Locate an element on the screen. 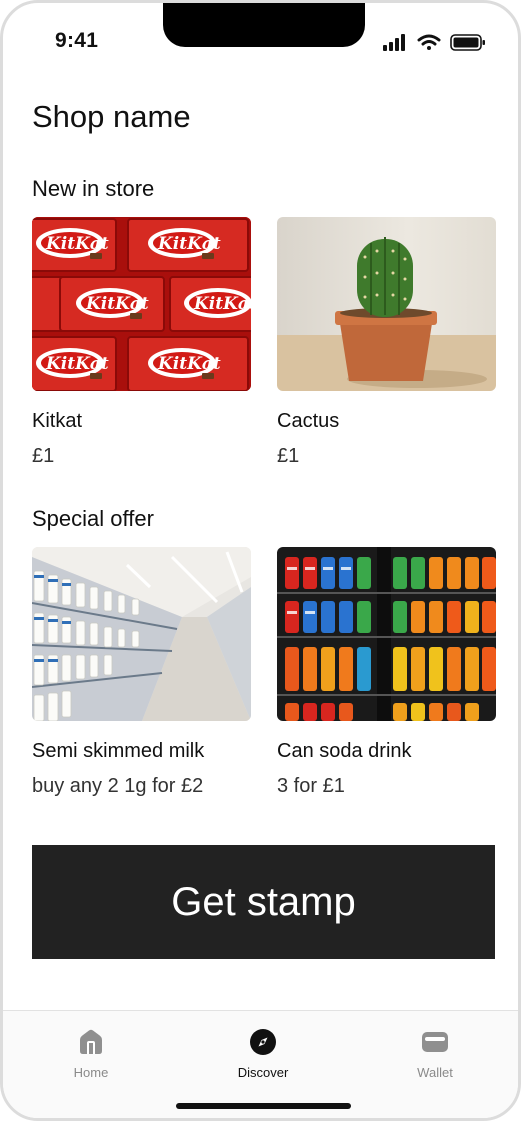 Image resolution: width=521 pixels, height=1121 pixels. product-card-milk: Semi skimmed milk buy any 2 1g for £2 is located at coordinates (141, 672).